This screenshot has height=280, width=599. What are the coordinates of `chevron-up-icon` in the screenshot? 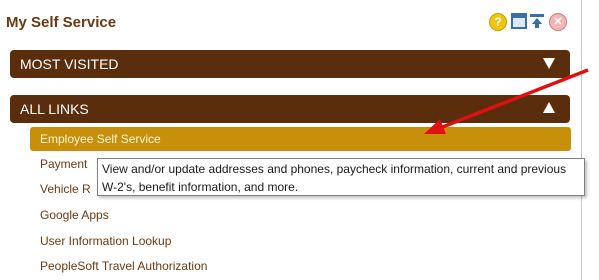 It's located at (549, 107).